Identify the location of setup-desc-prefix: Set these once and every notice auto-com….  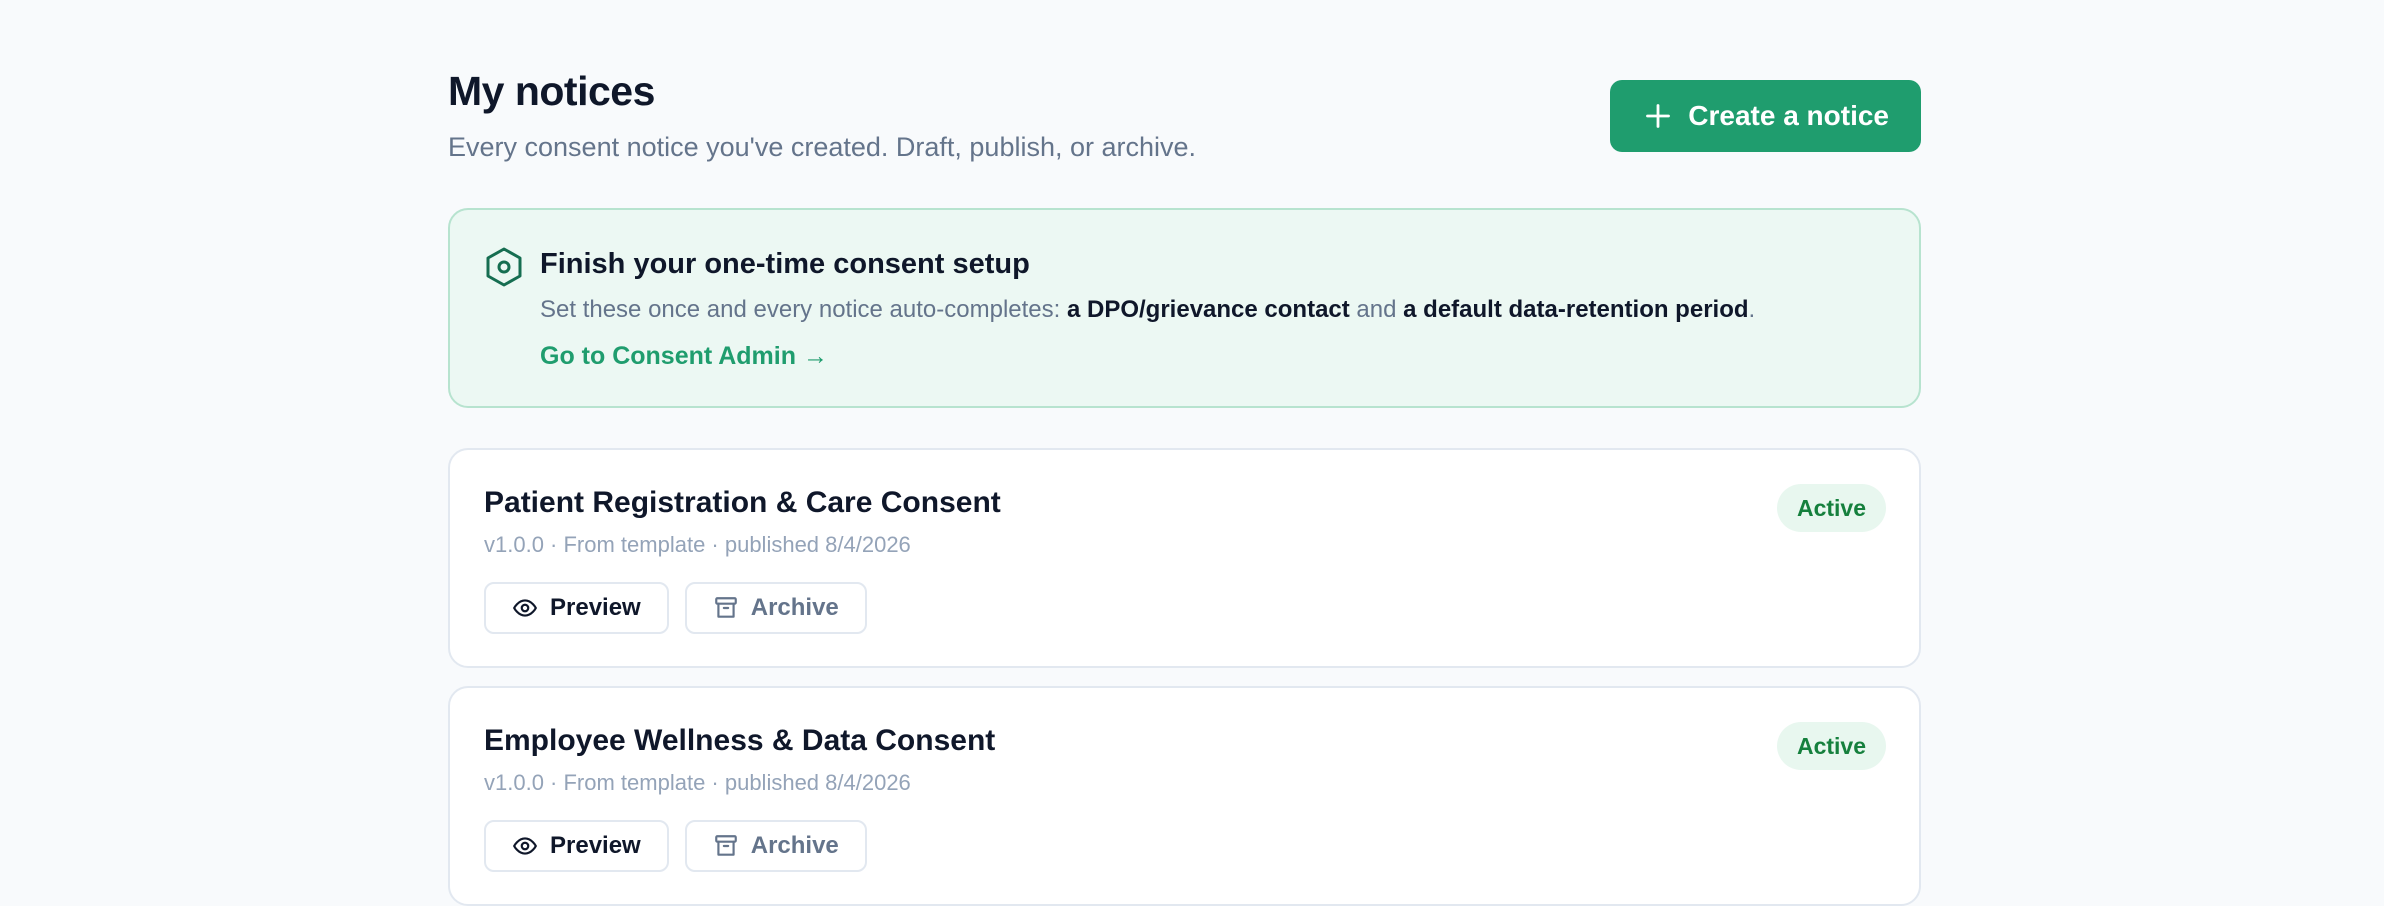
(803, 309).